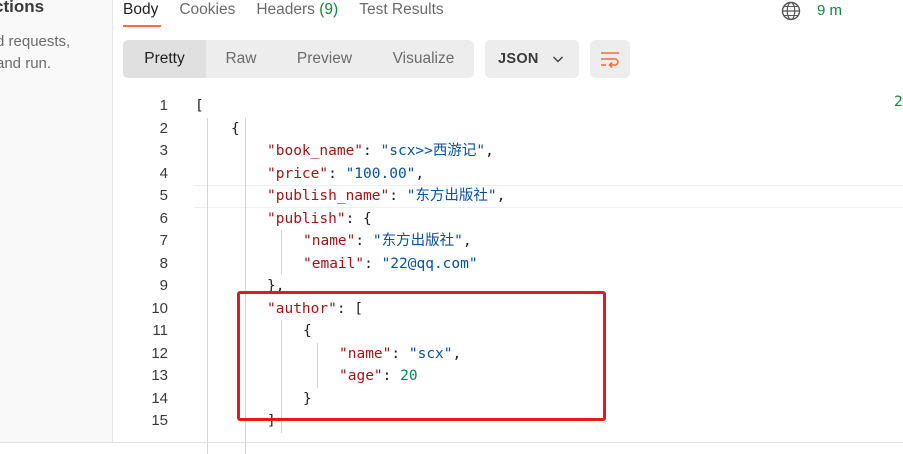  What do you see at coordinates (315, 151) in the screenshot?
I see `json-key: "book_name"` at bounding box center [315, 151].